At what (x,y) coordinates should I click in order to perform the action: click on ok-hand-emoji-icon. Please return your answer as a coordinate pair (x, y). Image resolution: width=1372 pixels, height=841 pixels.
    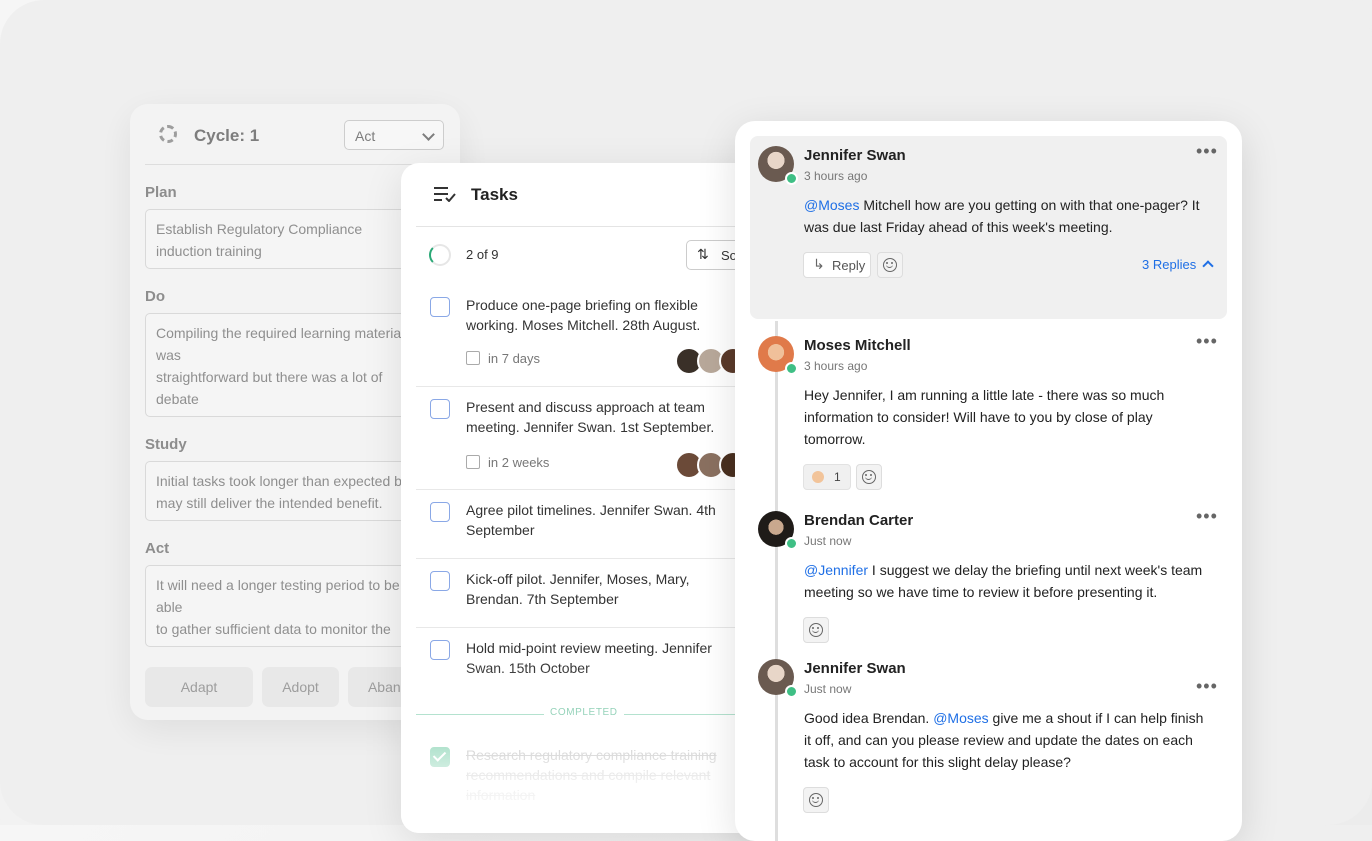
    Looking at the image, I should click on (818, 477).